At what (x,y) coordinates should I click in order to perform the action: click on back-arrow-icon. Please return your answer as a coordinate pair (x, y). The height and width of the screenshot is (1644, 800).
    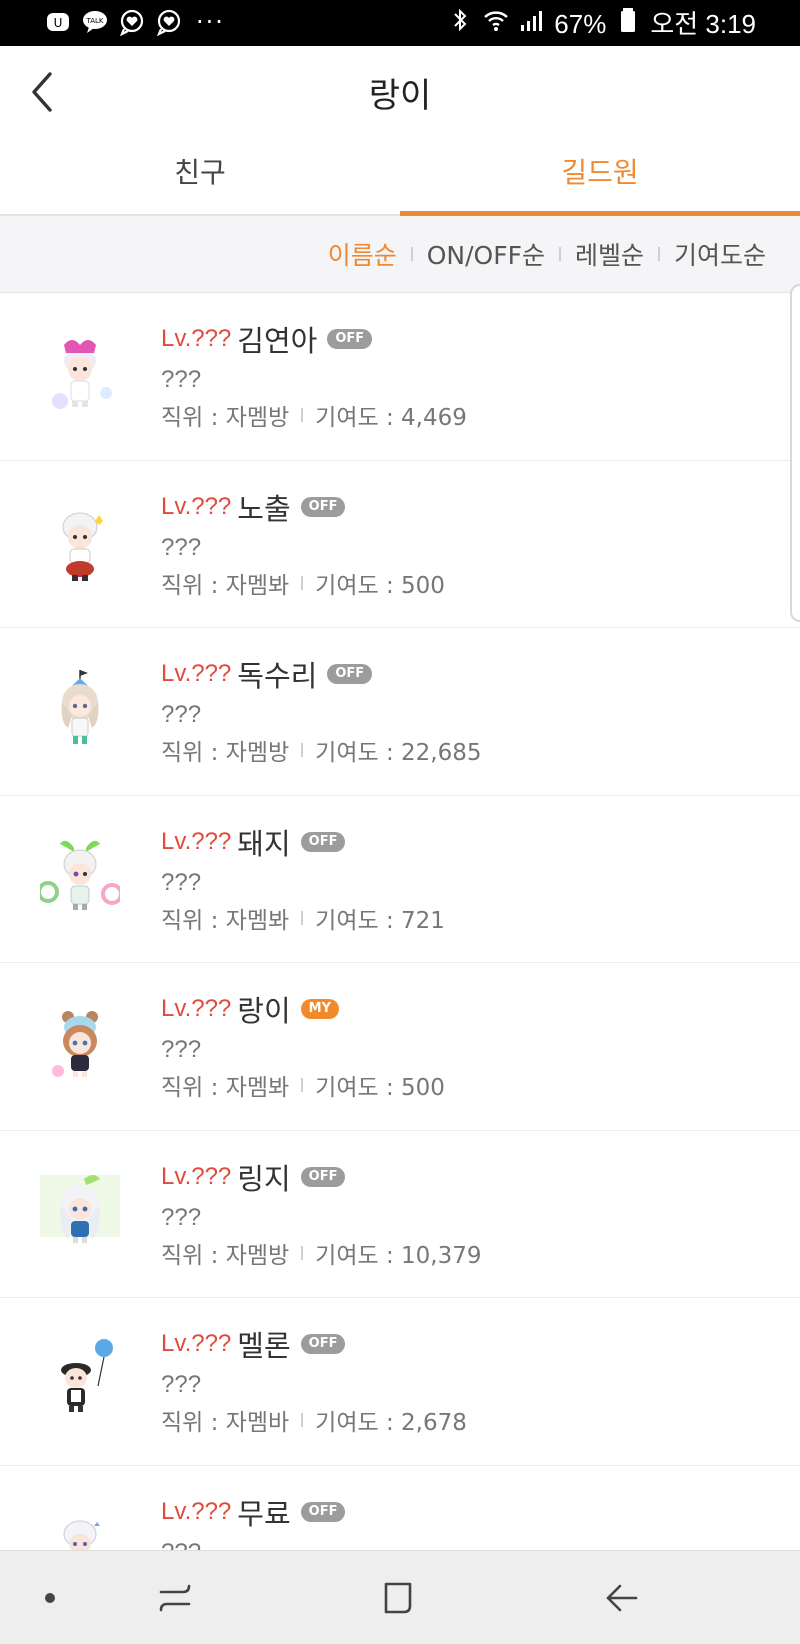
    Looking at the image, I should click on (622, 1598).